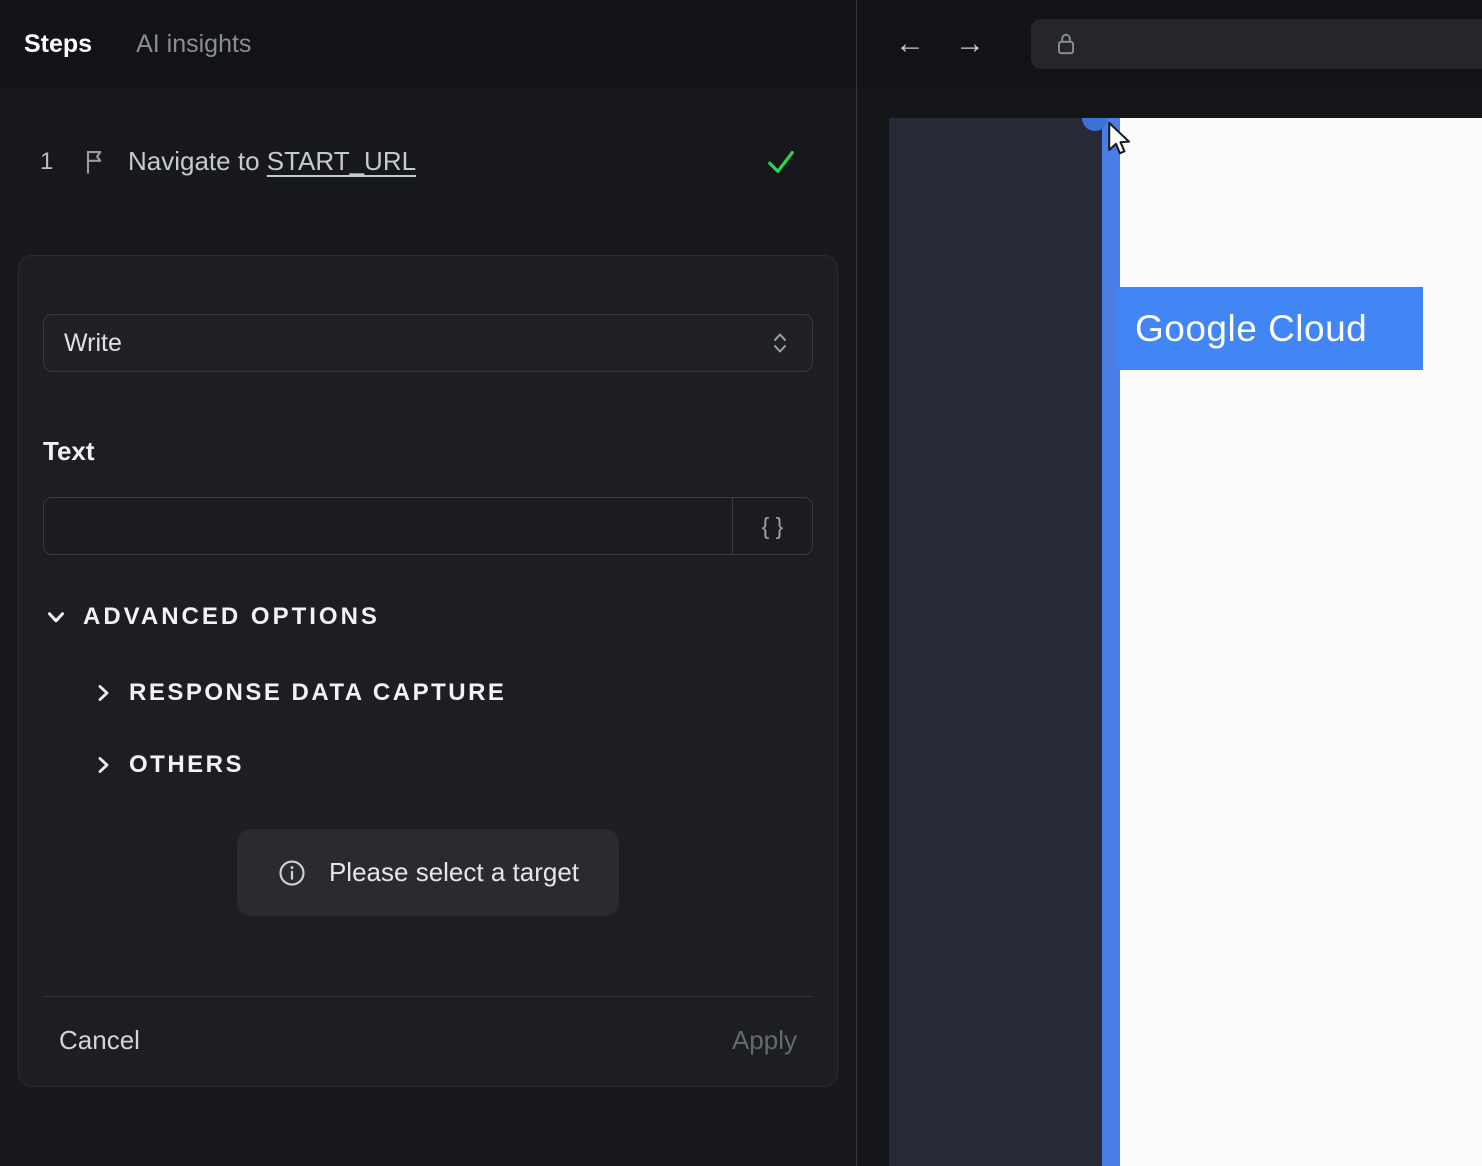  Describe the element at coordinates (428, 161) in the screenshot. I see `step-row: 1 Navigate to START_URL` at that location.